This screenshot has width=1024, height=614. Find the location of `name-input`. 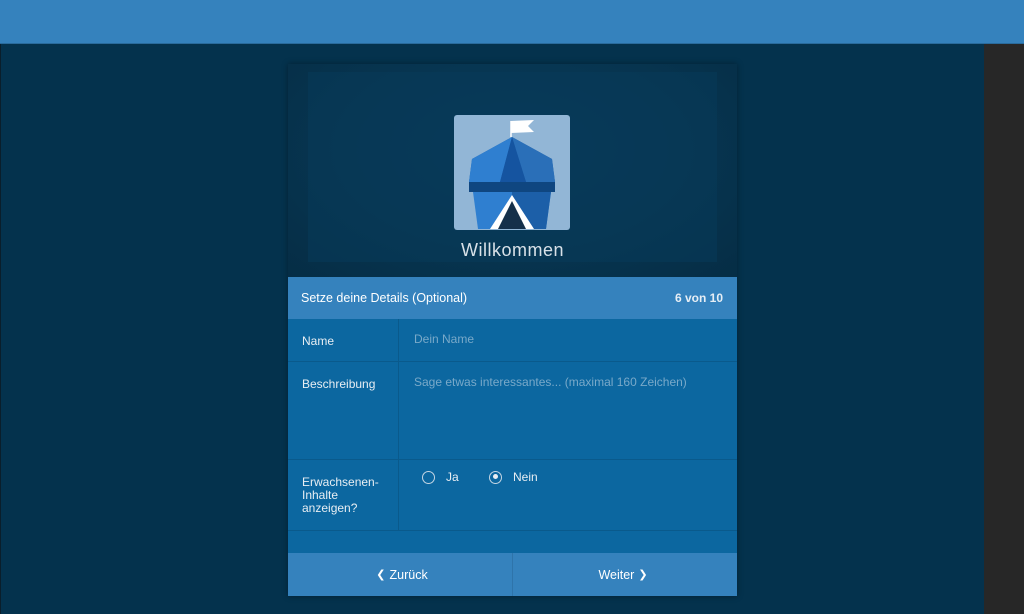

name-input is located at coordinates (564, 339).